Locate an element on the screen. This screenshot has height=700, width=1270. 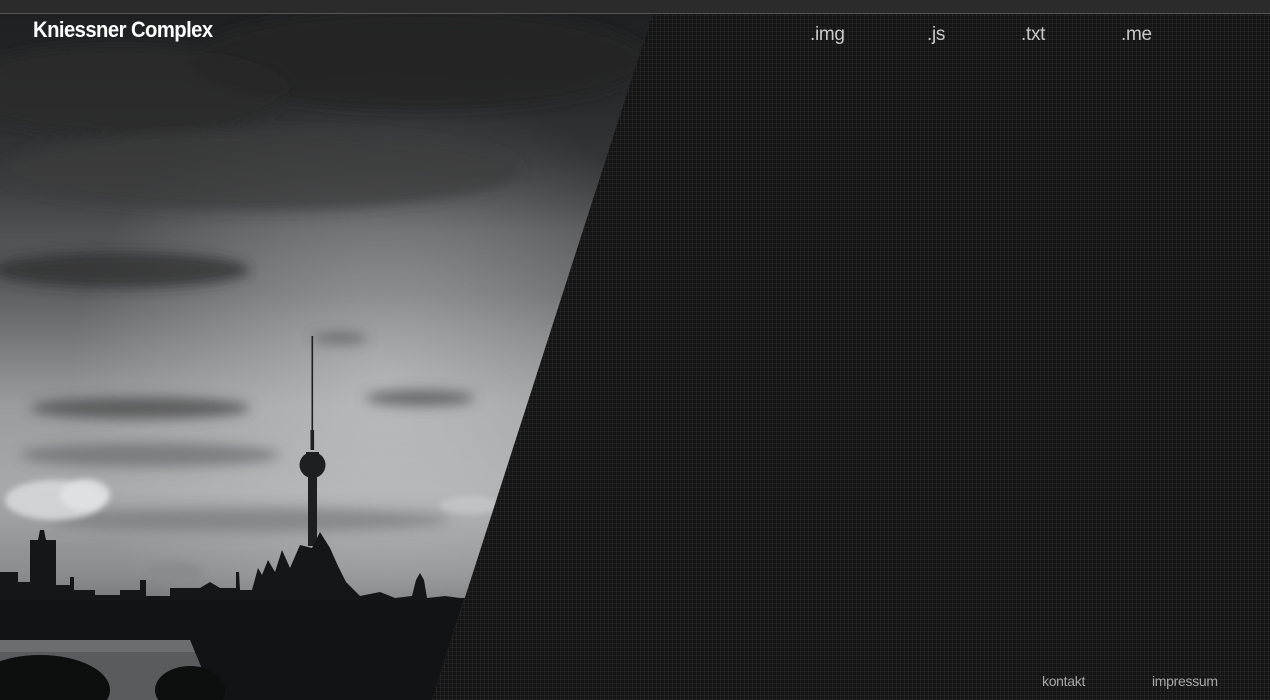
nav-link-txt: .txt is located at coordinates (1033, 35).